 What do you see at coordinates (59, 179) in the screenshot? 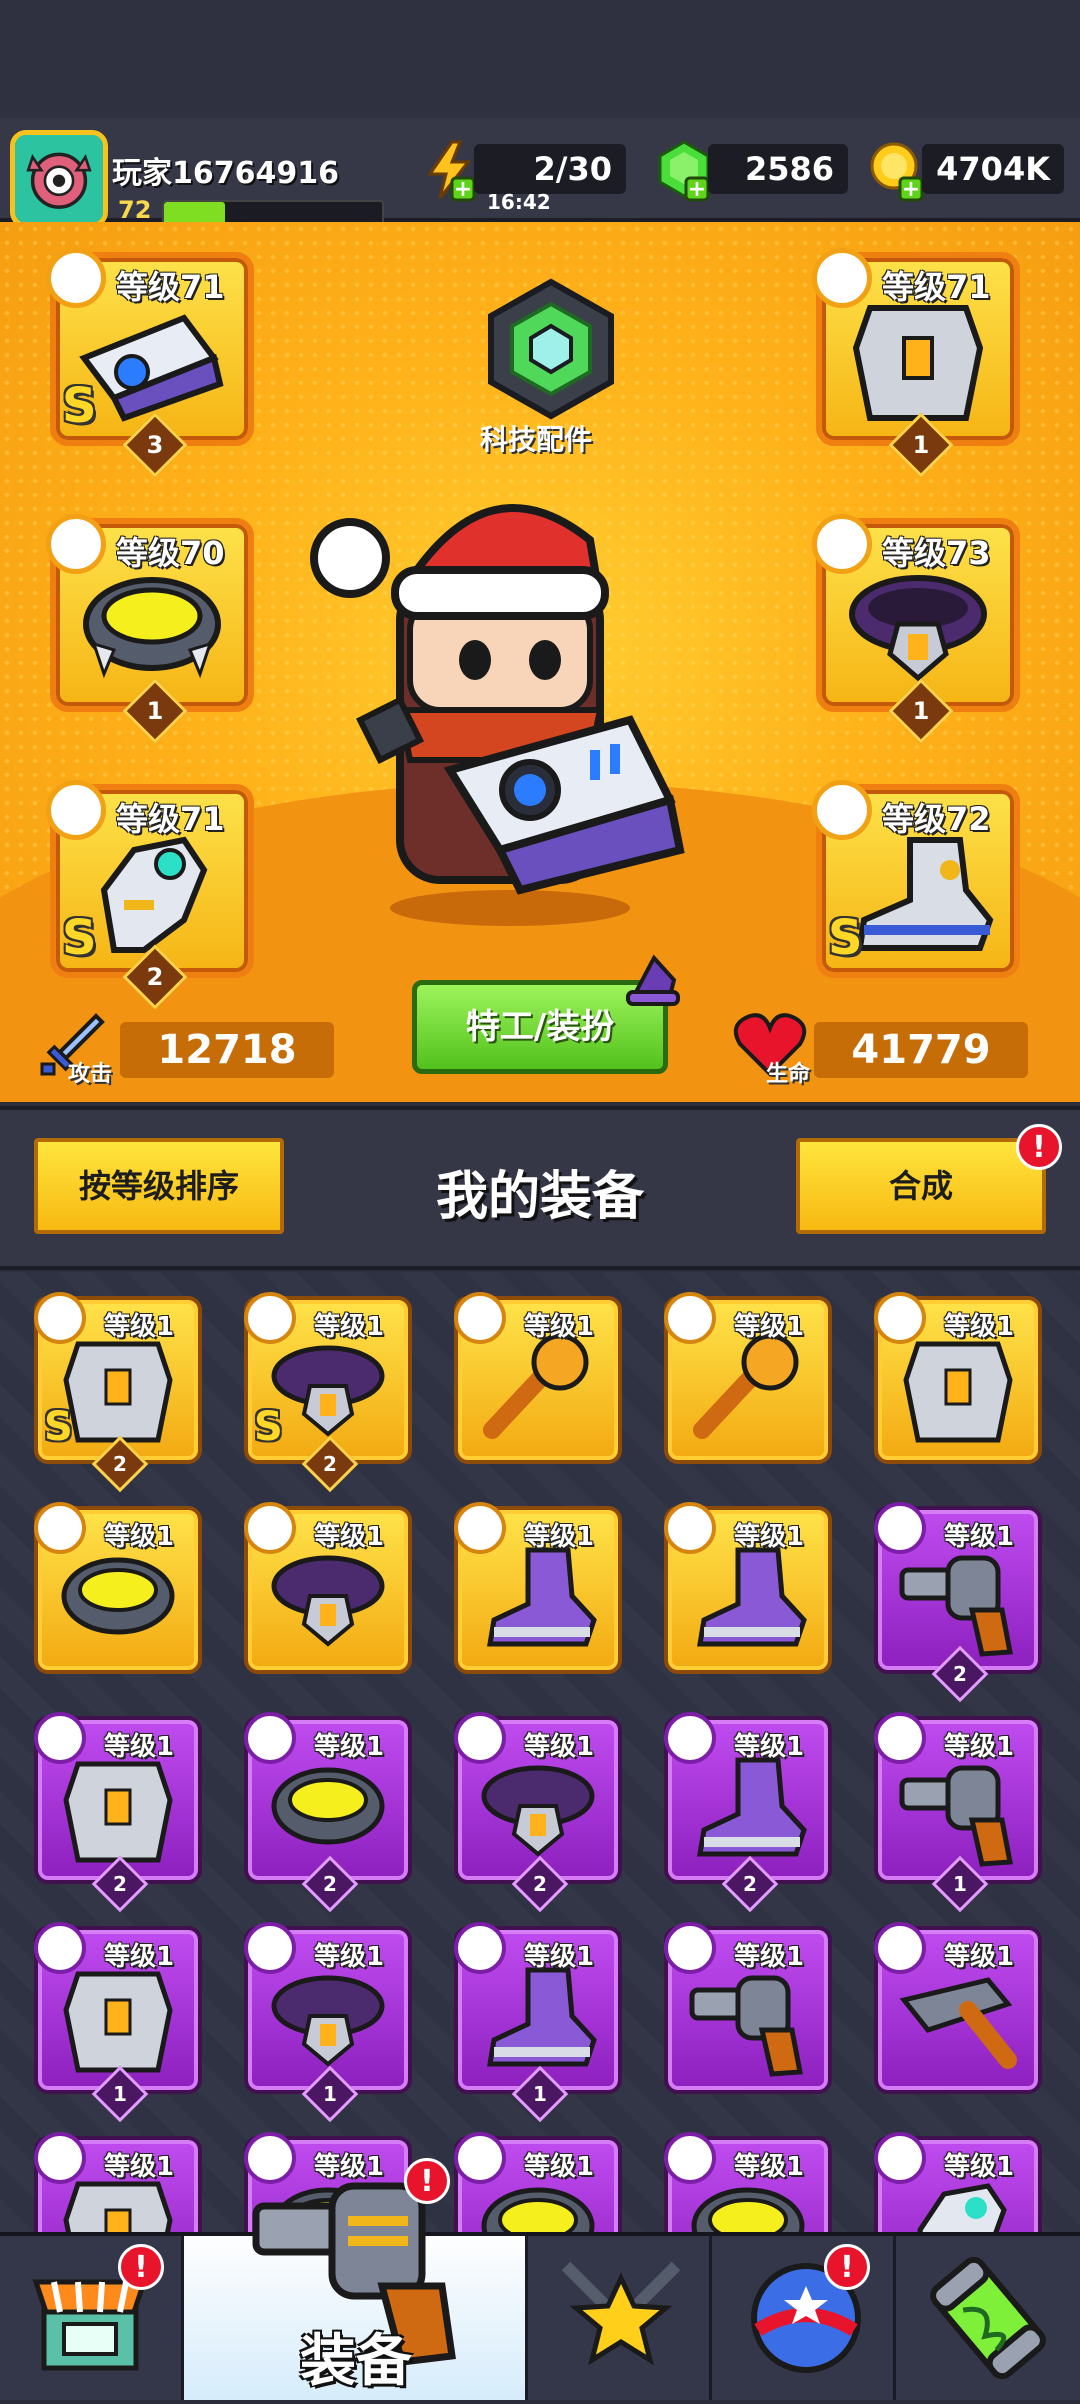
I see `player-avatar` at bounding box center [59, 179].